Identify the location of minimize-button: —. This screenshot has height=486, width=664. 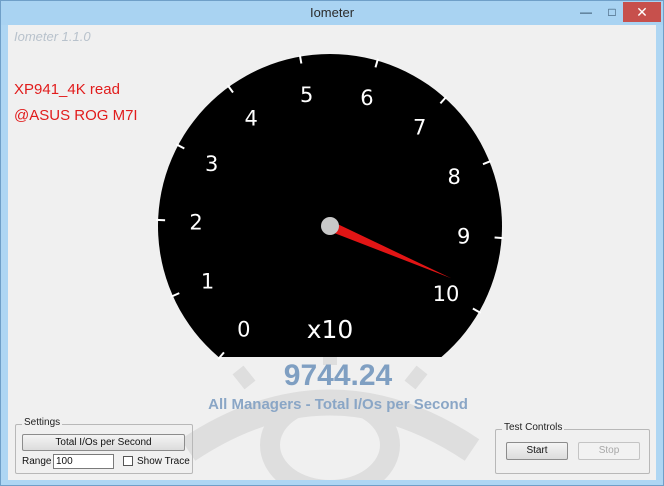
(586, 12).